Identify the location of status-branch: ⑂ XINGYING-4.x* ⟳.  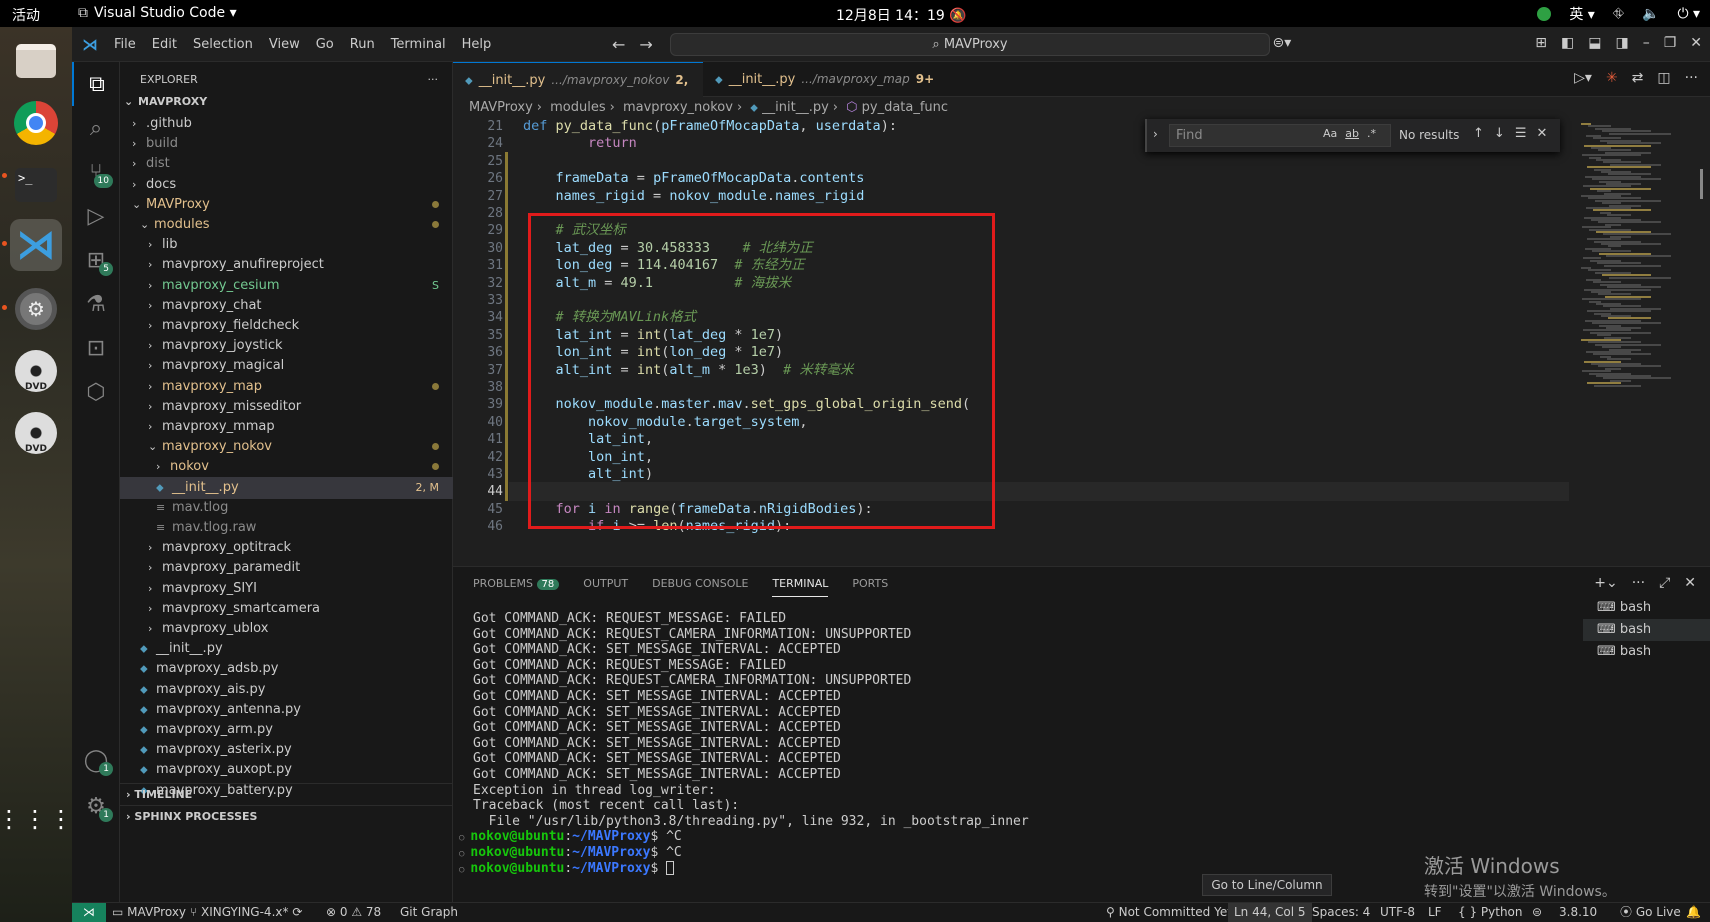
(246, 912).